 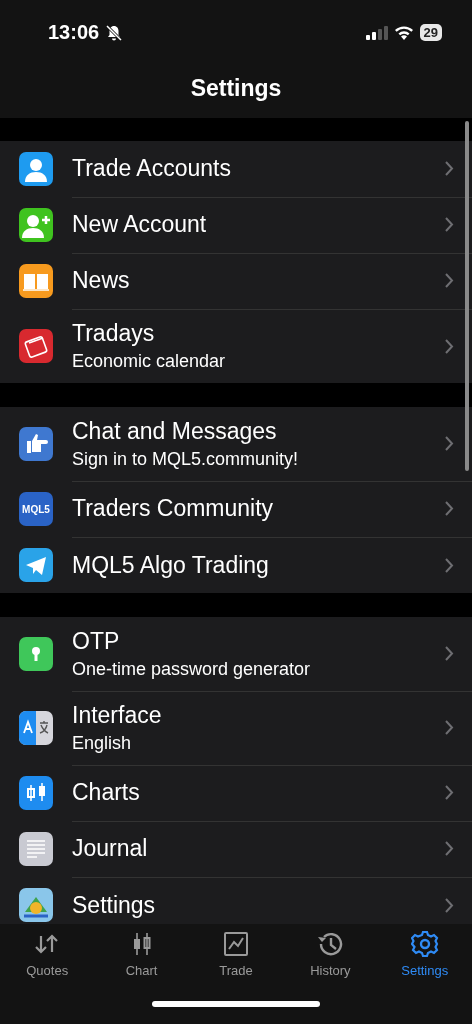 What do you see at coordinates (117, 715) in the screenshot?
I see `row-title: Interface` at bounding box center [117, 715].